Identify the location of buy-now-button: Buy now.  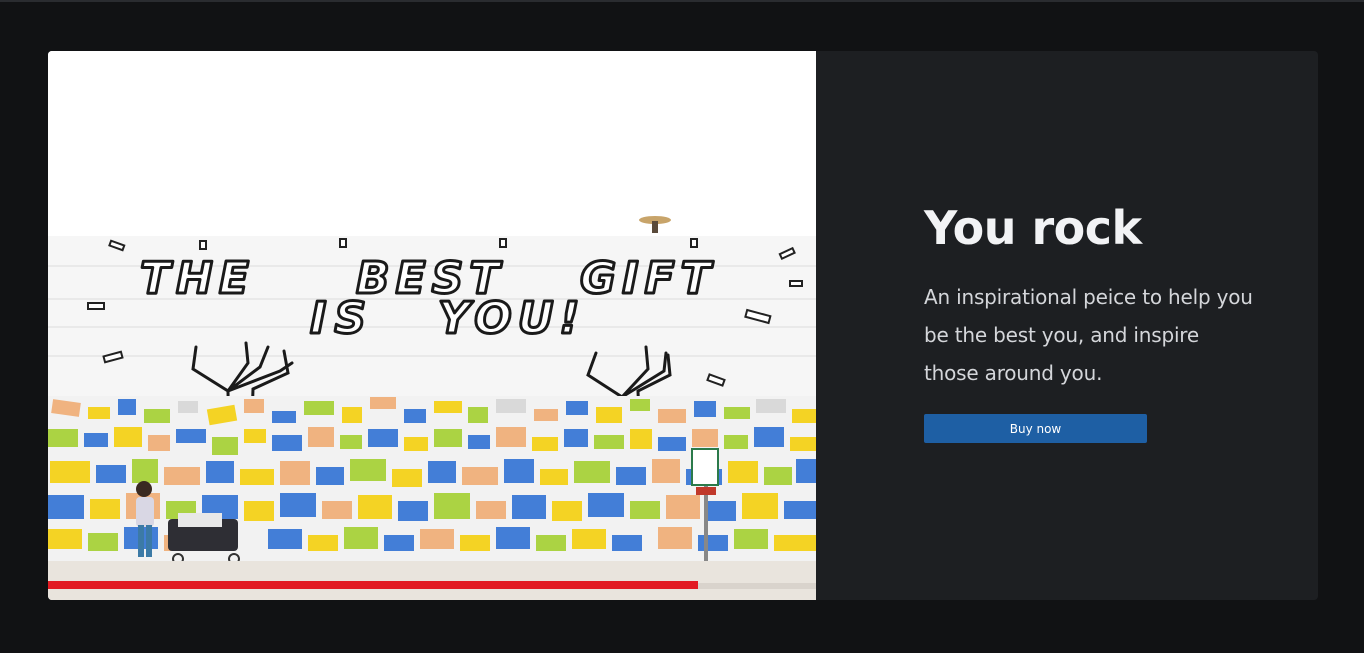
(1035, 429).